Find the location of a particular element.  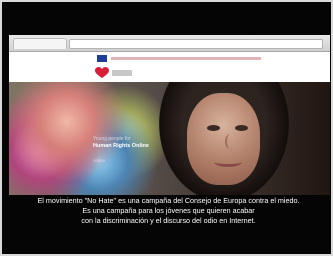

browser-toolbar is located at coordinates (169, 43).